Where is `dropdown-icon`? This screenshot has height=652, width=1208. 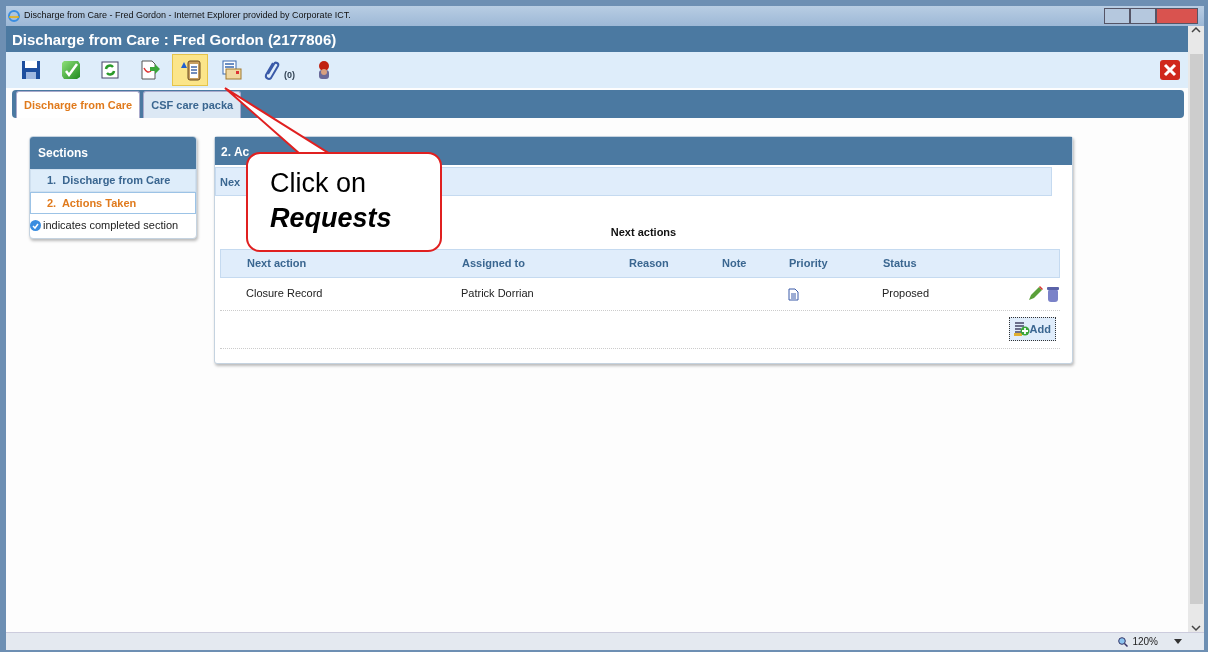 dropdown-icon is located at coordinates (1178, 641).